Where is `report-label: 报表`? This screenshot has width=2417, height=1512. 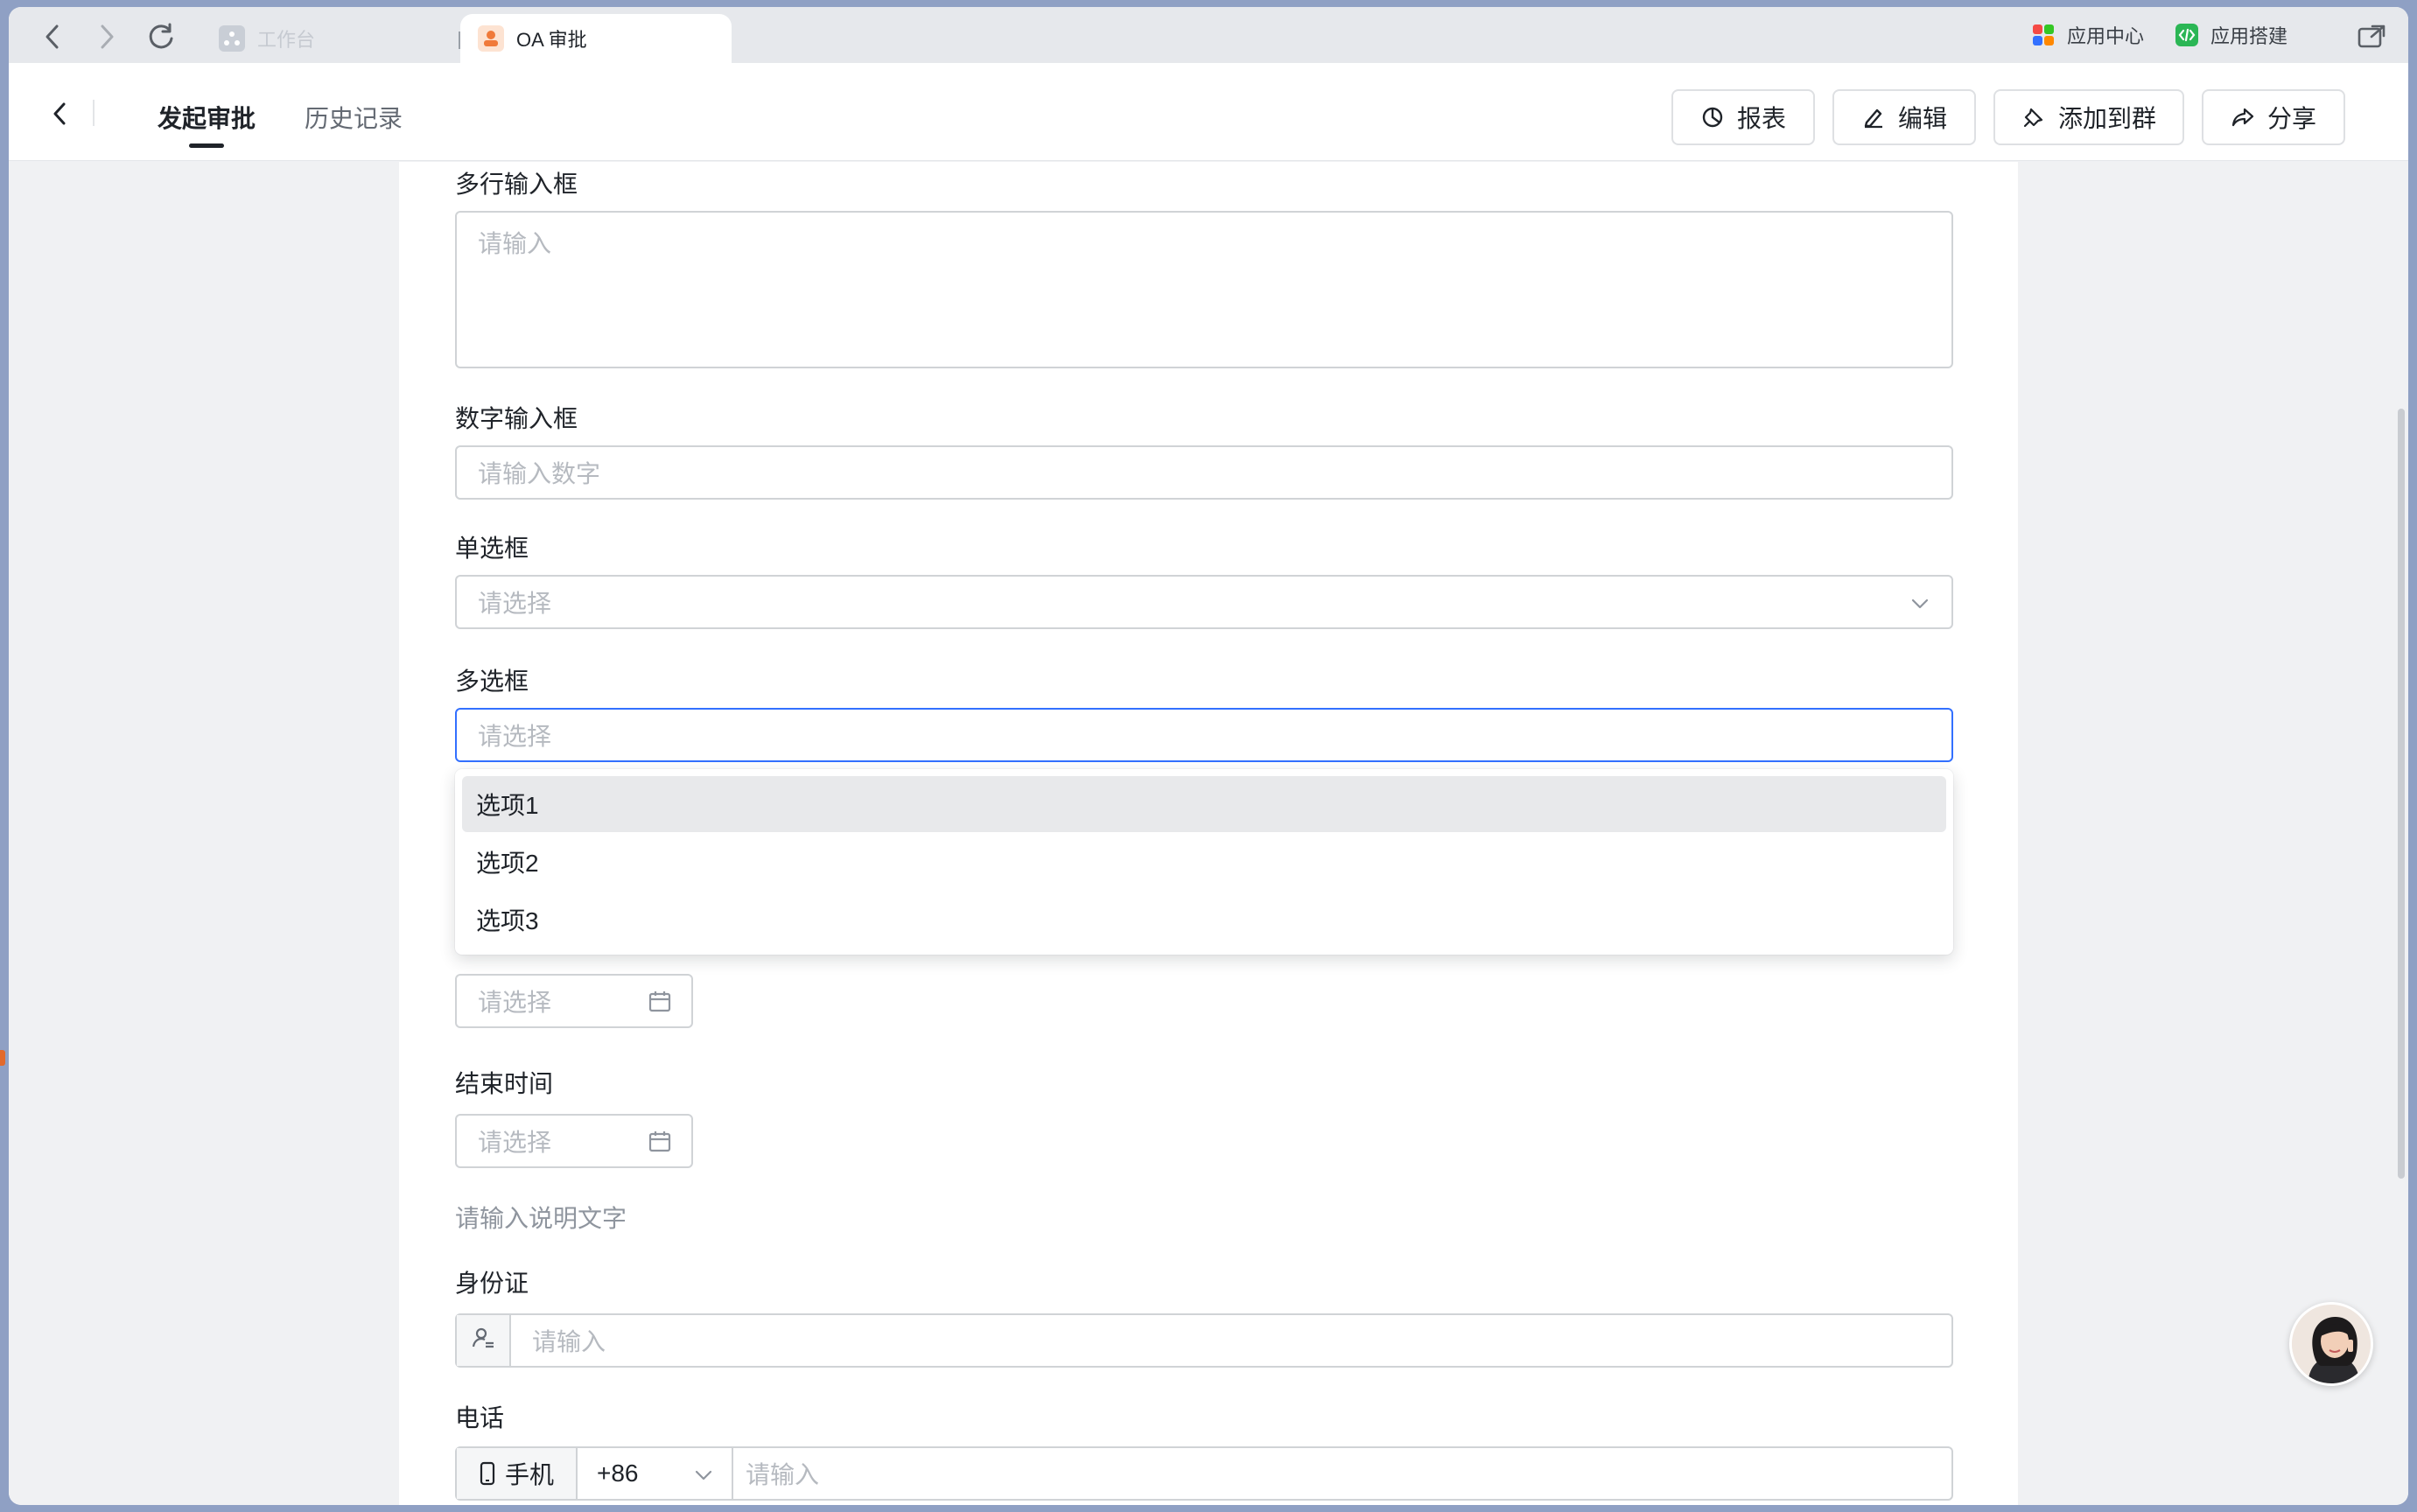
report-label: 报表 is located at coordinates (1761, 118).